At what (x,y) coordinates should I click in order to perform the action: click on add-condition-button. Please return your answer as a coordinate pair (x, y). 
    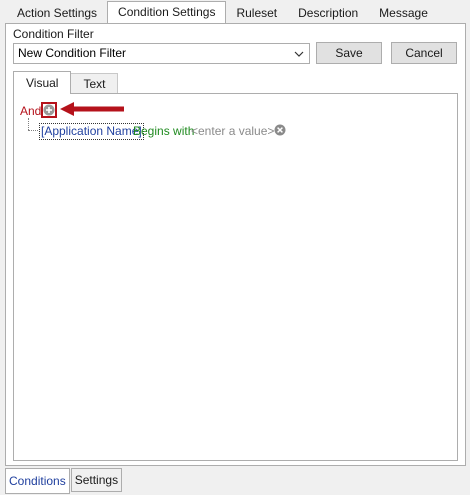
    Looking at the image, I should click on (49, 110).